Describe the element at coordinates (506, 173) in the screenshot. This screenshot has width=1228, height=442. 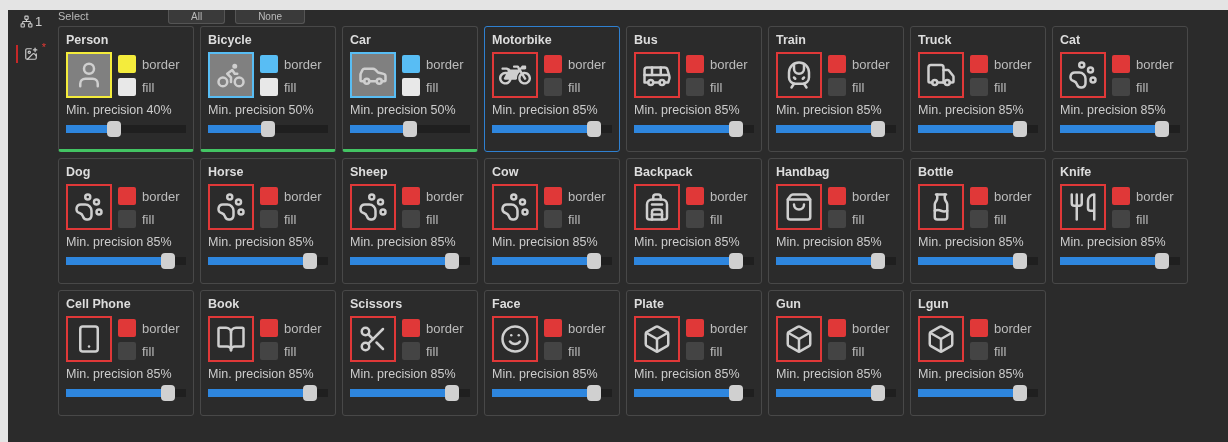
I see `class-name: Cow` at that location.